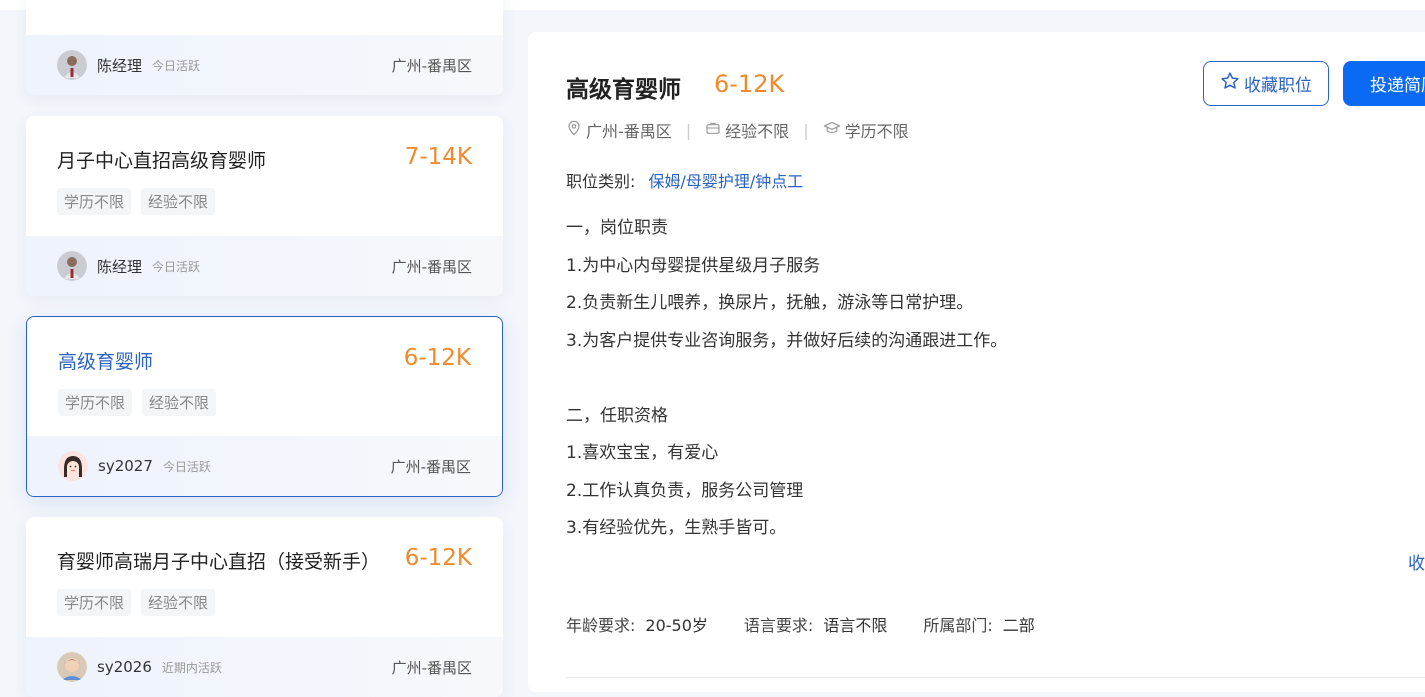 This screenshot has height=697, width=1425. I want to click on category-label: 职位类别:, so click(601, 181).